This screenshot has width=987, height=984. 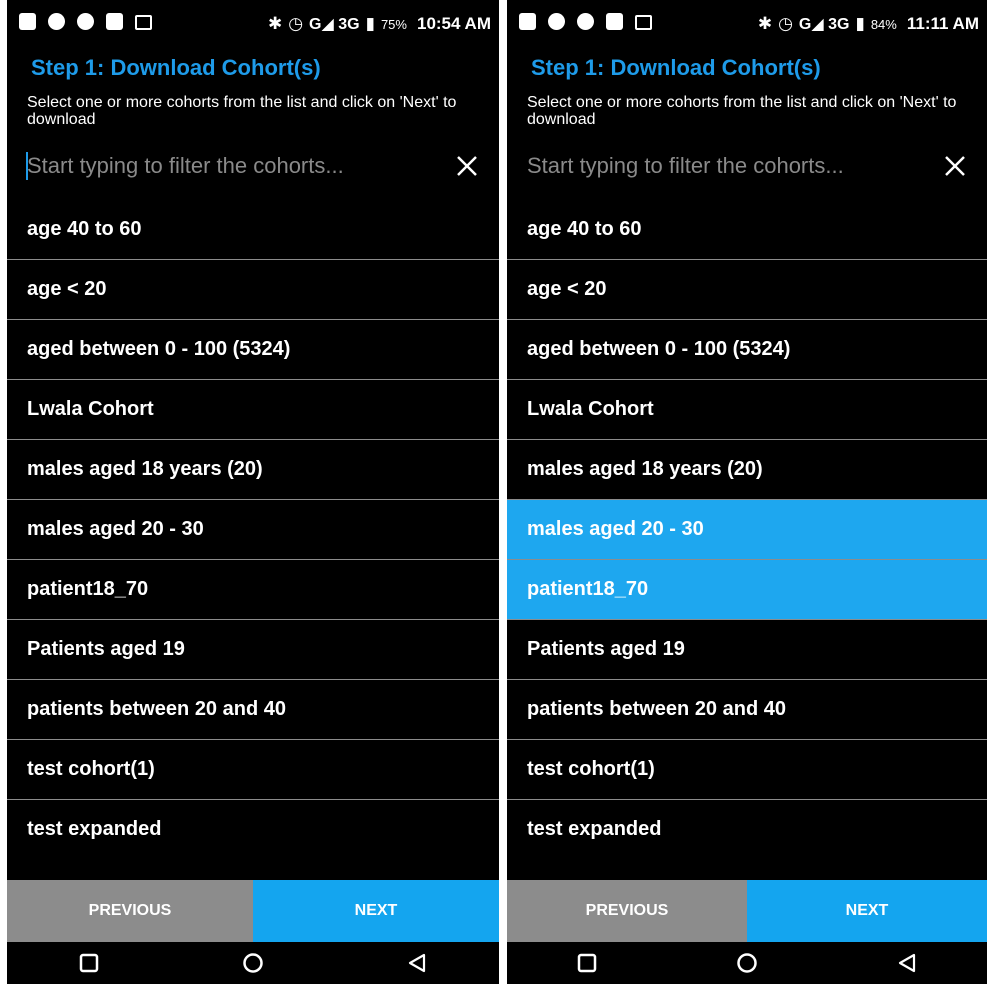 What do you see at coordinates (747, 25) in the screenshot?
I see `status-bar: ✱ ◷ G◢ 3G ▮ 84% 11:11 AM` at bounding box center [747, 25].